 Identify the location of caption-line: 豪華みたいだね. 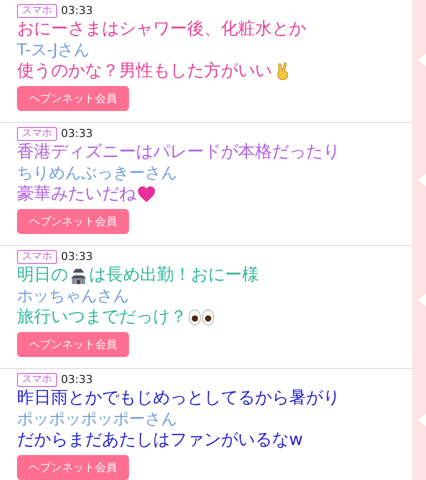
(214, 194).